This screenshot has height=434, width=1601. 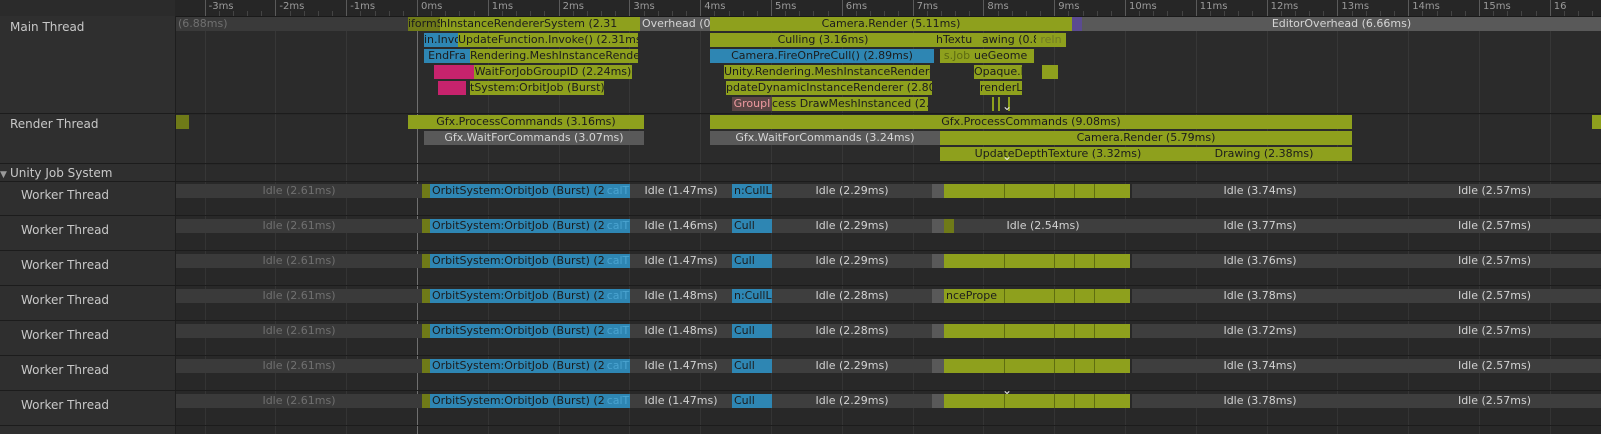 What do you see at coordinates (1260, 191) in the screenshot?
I see `sample-idle: Idle (3.74ms)` at bounding box center [1260, 191].